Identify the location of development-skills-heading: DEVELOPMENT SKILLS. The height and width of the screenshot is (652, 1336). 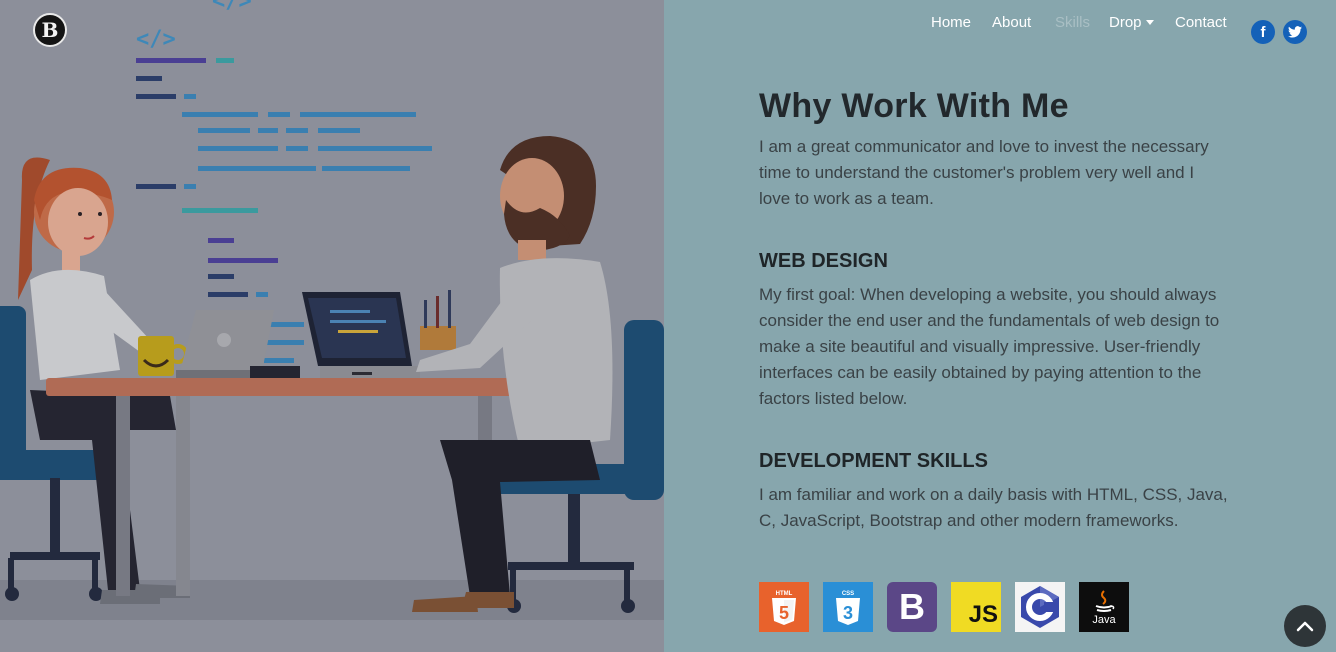
(873, 461).